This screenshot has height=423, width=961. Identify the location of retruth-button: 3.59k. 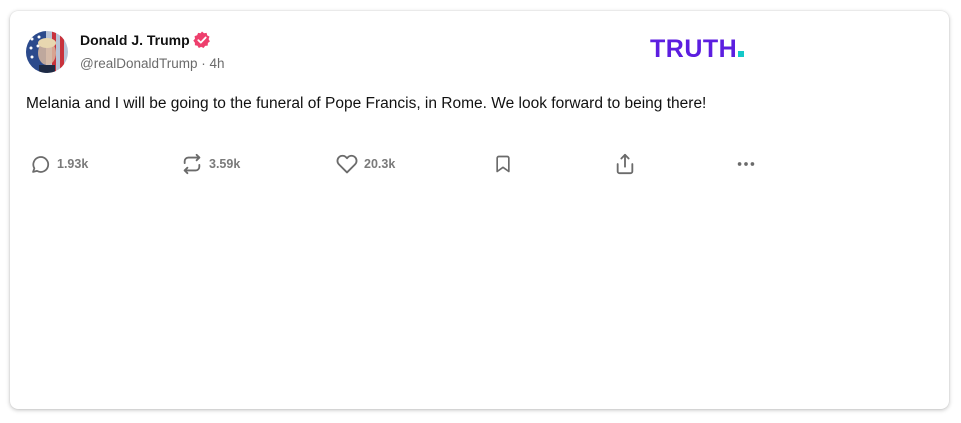
(210, 164).